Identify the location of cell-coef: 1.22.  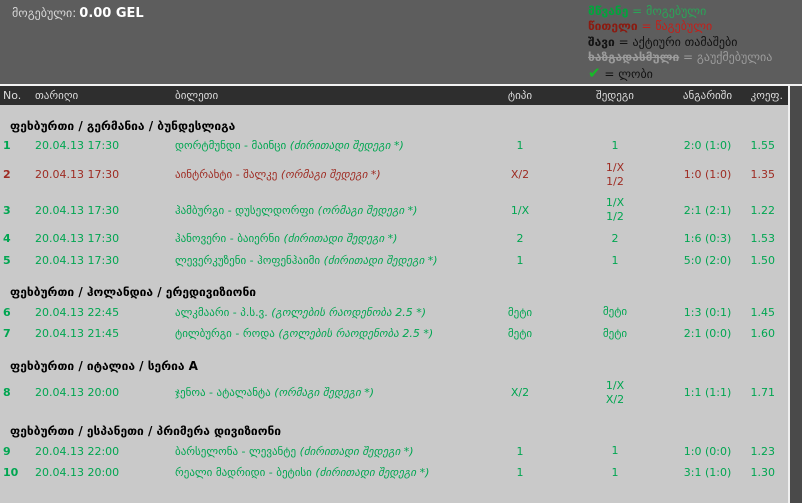
(763, 210).